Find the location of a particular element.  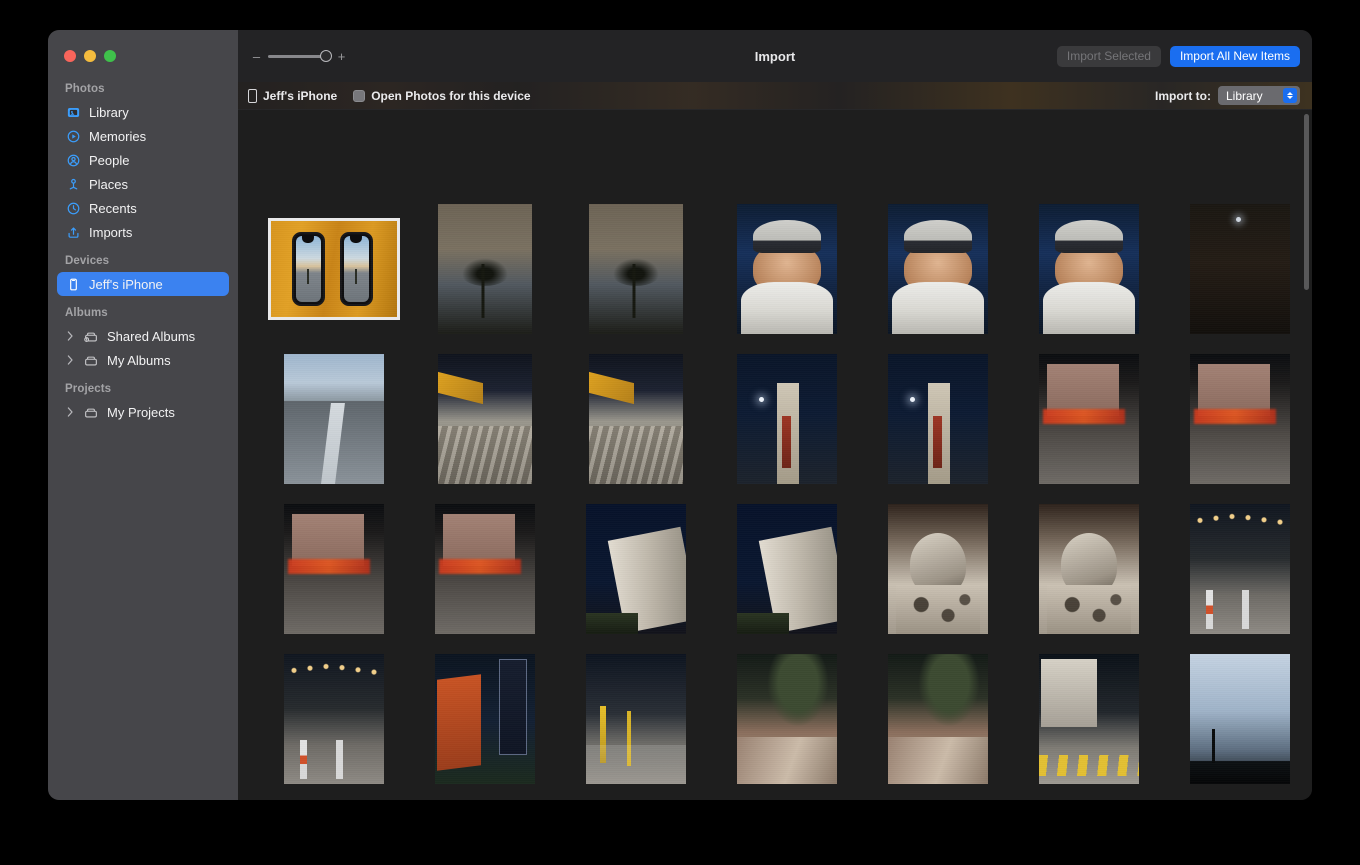

sidebar-item-memories: Memories is located at coordinates (143, 136).